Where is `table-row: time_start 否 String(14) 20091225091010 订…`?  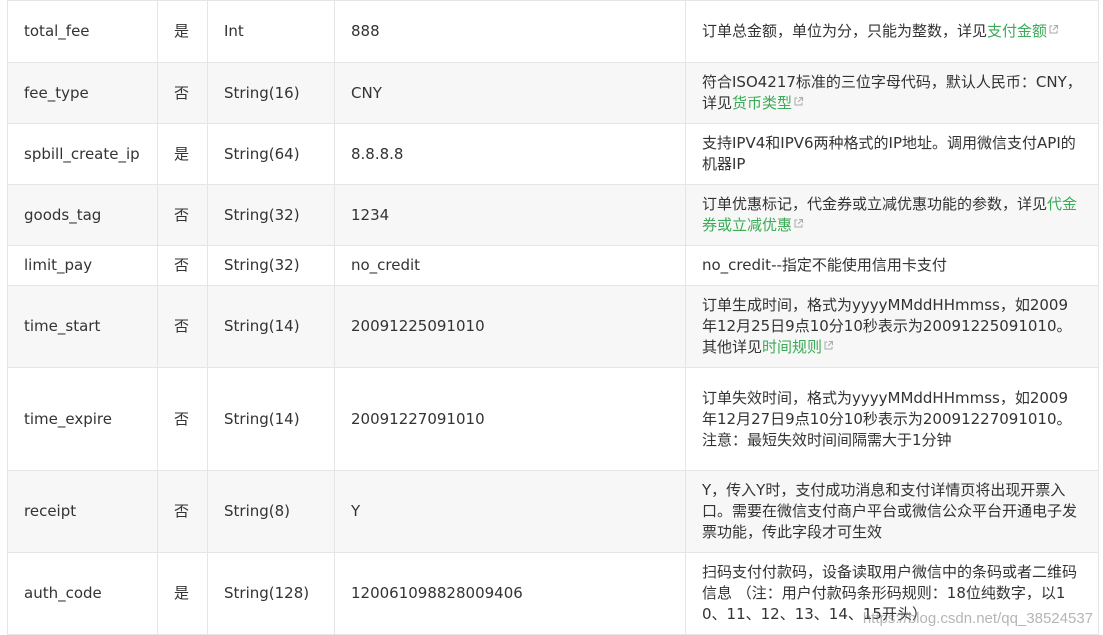
table-row: time_start 否 String(14) 20091225091010 订… is located at coordinates (553, 326).